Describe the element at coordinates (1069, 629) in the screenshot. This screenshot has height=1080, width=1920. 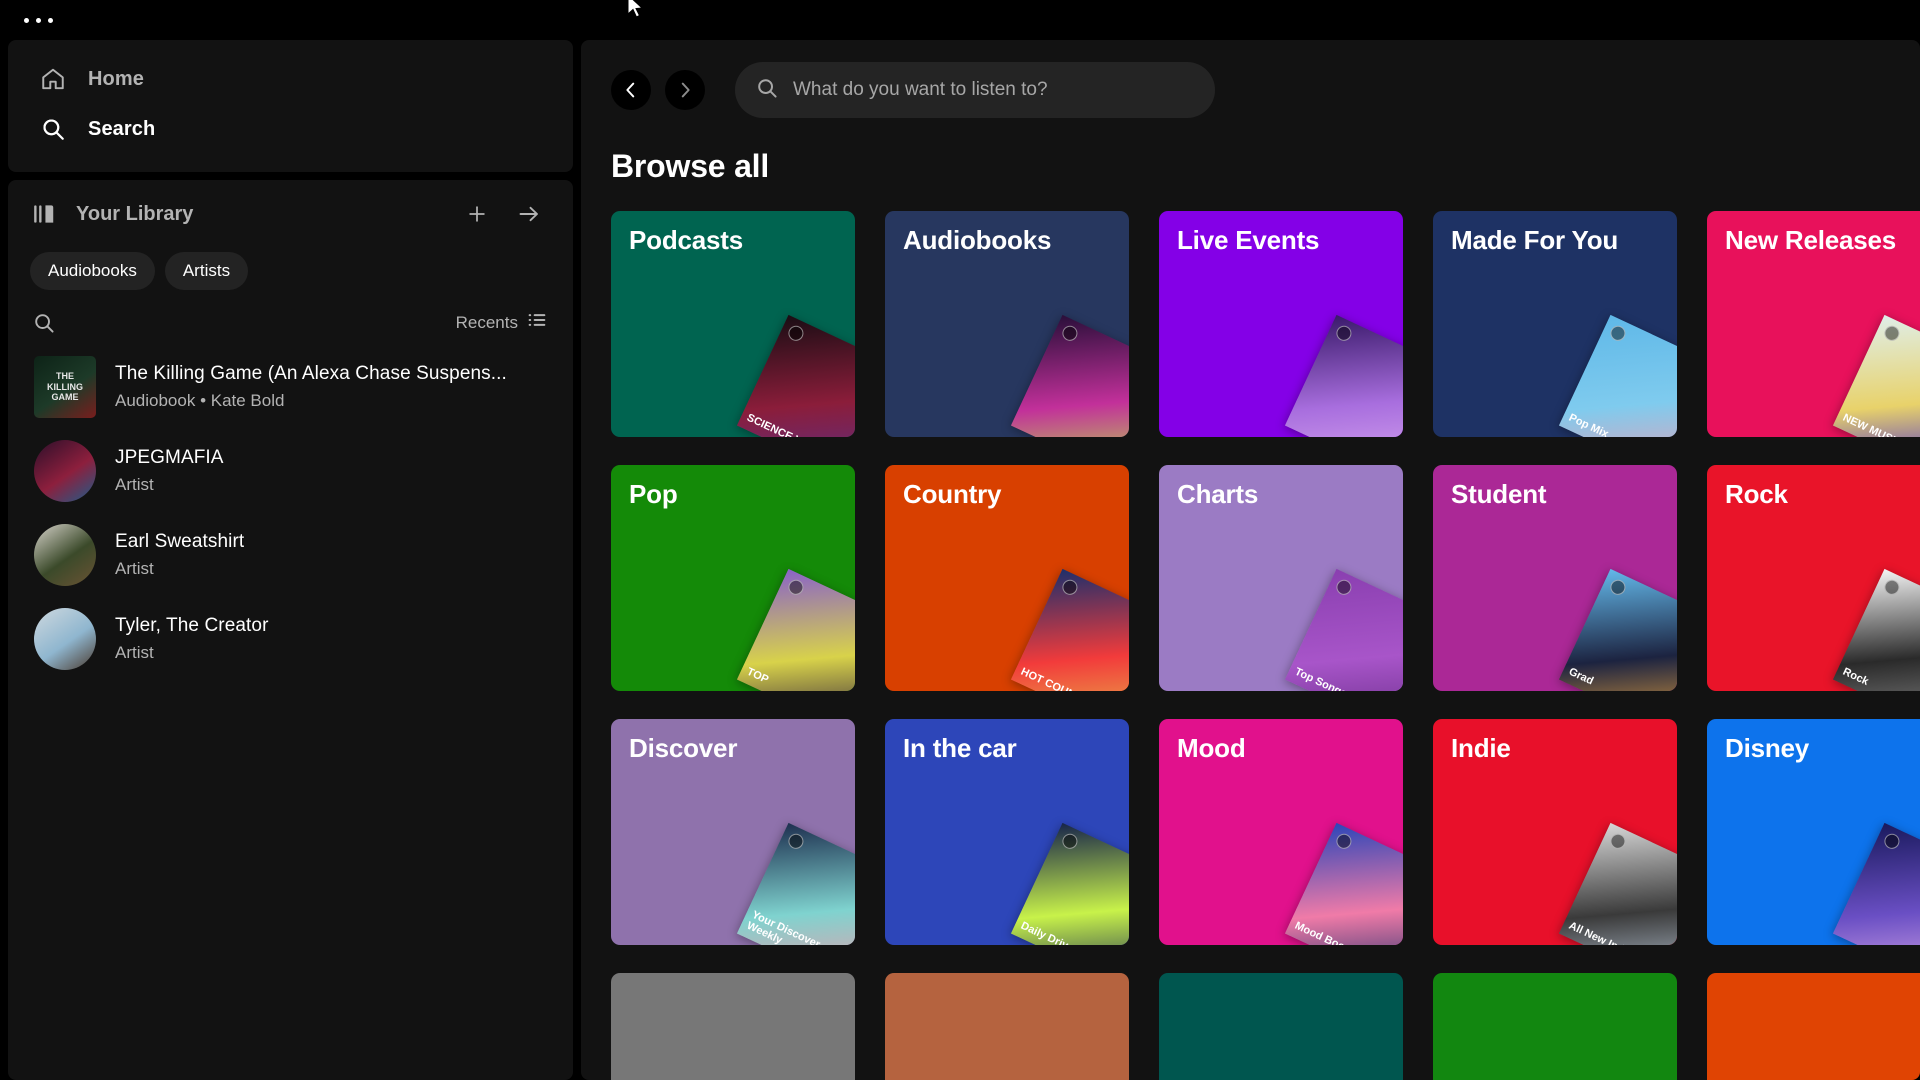
I see `browse-tile-artwork: HOT COUNTRY` at that location.